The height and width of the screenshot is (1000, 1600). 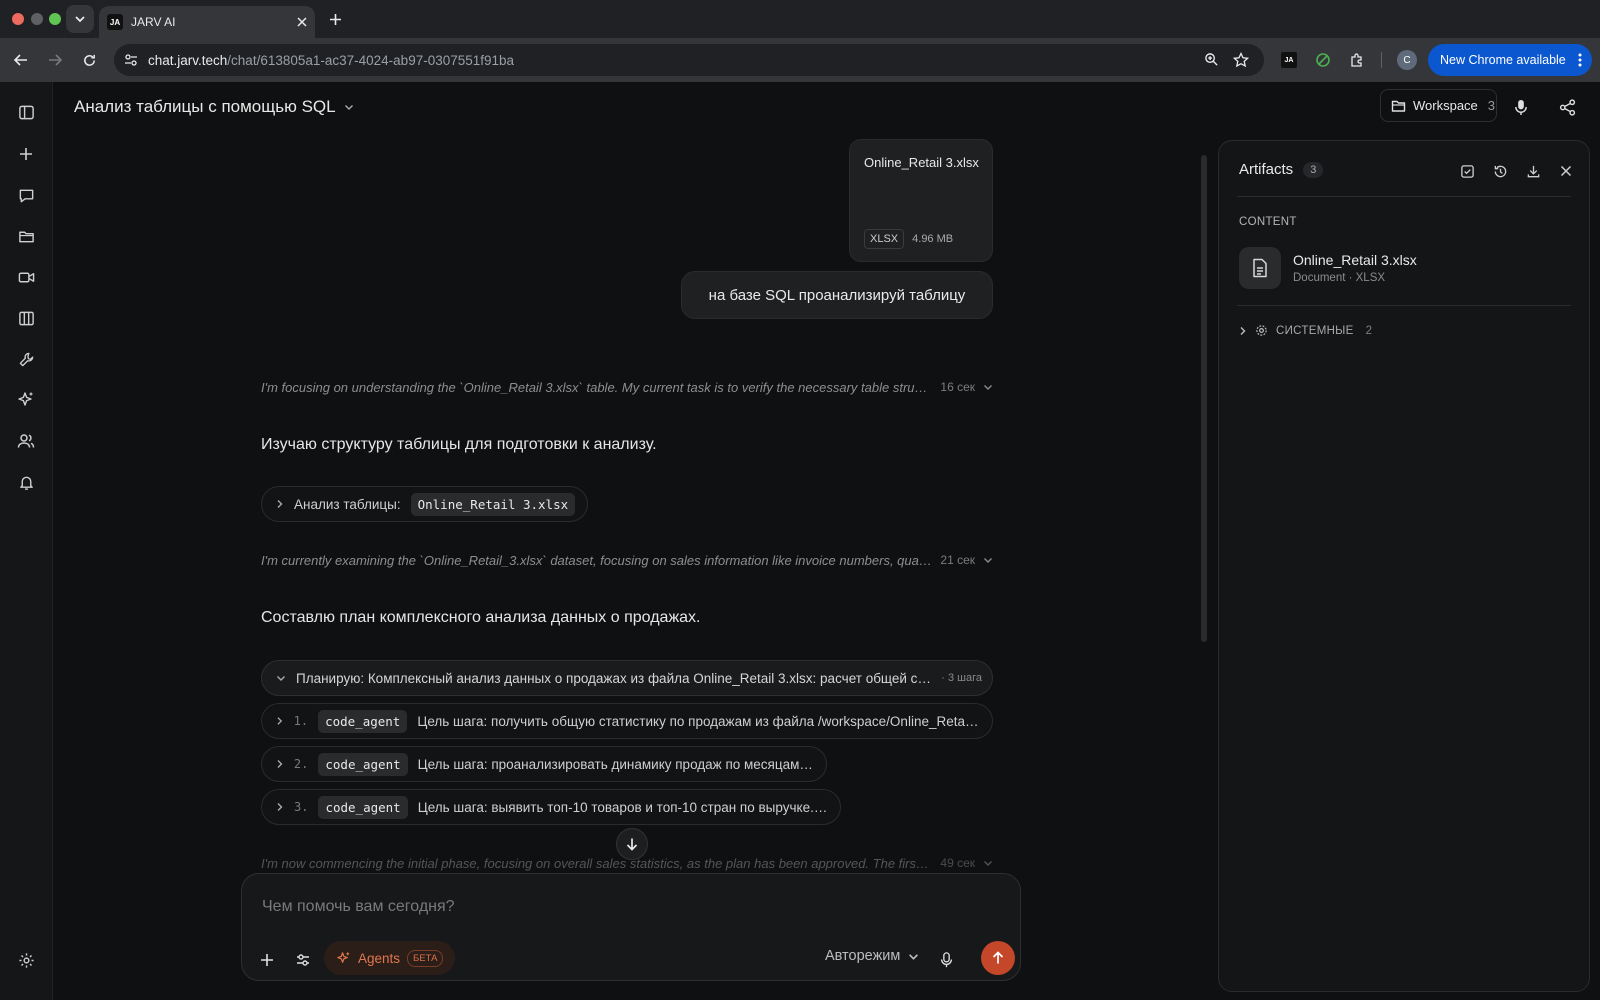 I want to click on close-tab-icon, so click(x=302, y=22).